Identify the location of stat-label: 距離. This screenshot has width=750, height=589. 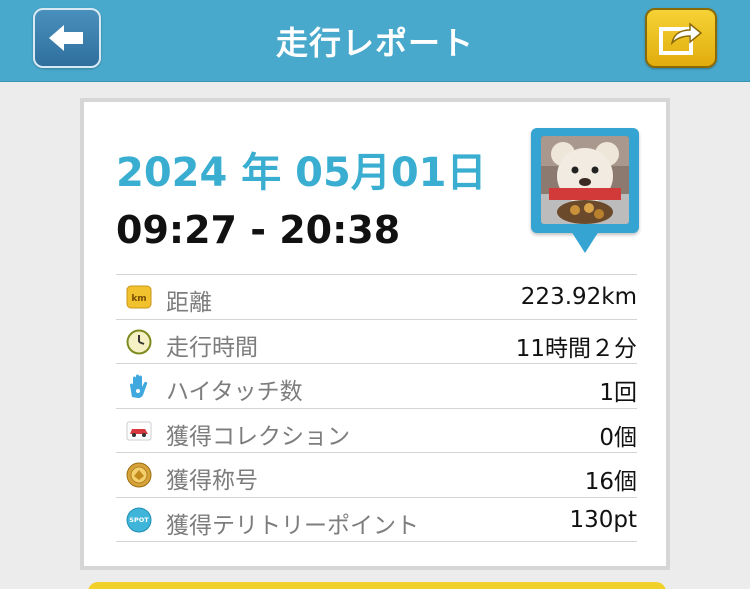
(189, 303).